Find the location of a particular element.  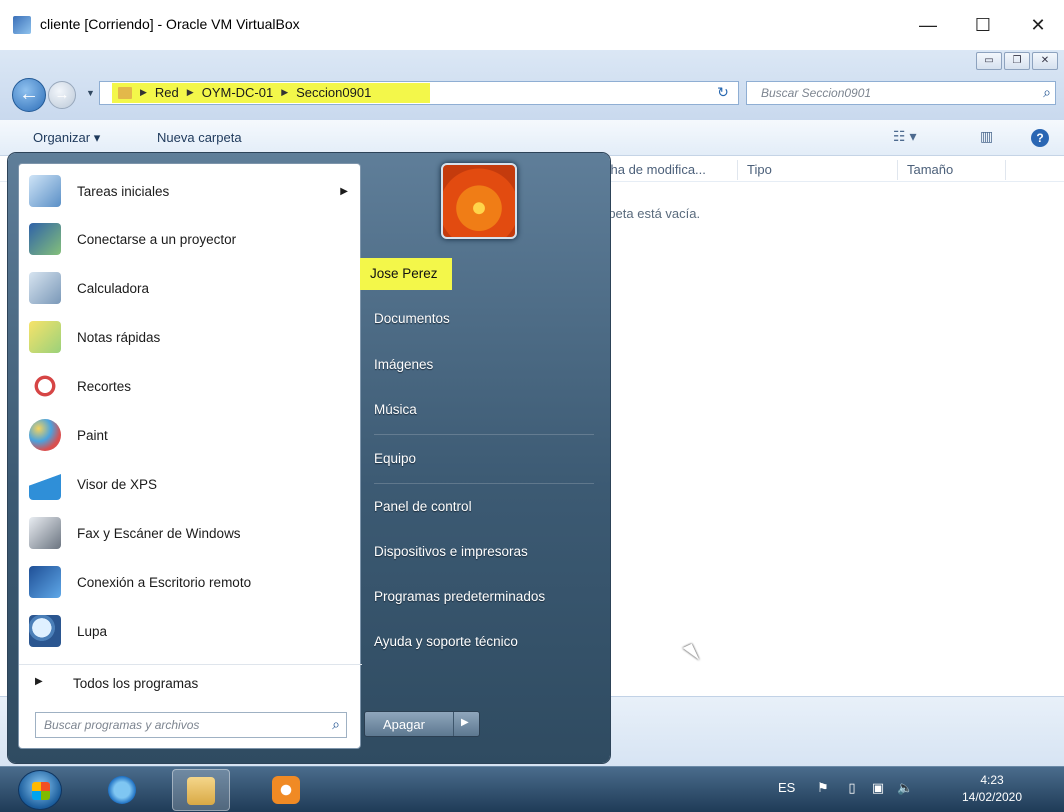

remote-desktop-icon is located at coordinates (45, 582).